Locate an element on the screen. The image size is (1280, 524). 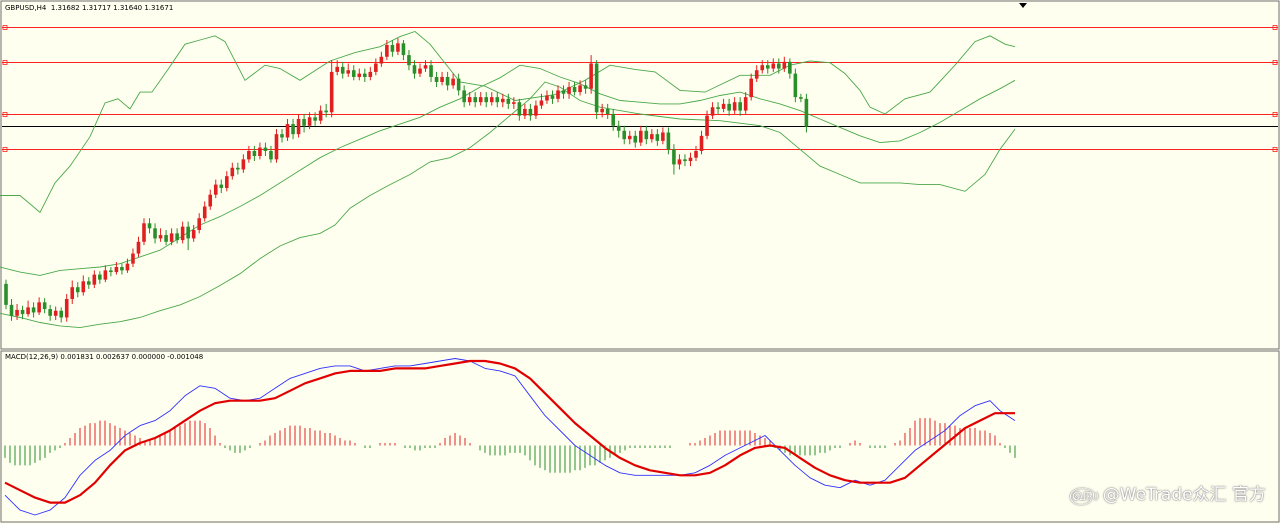
ohlc-quote: 1.31682 1.31717 1.31640 1.31671 is located at coordinates (112, 8).